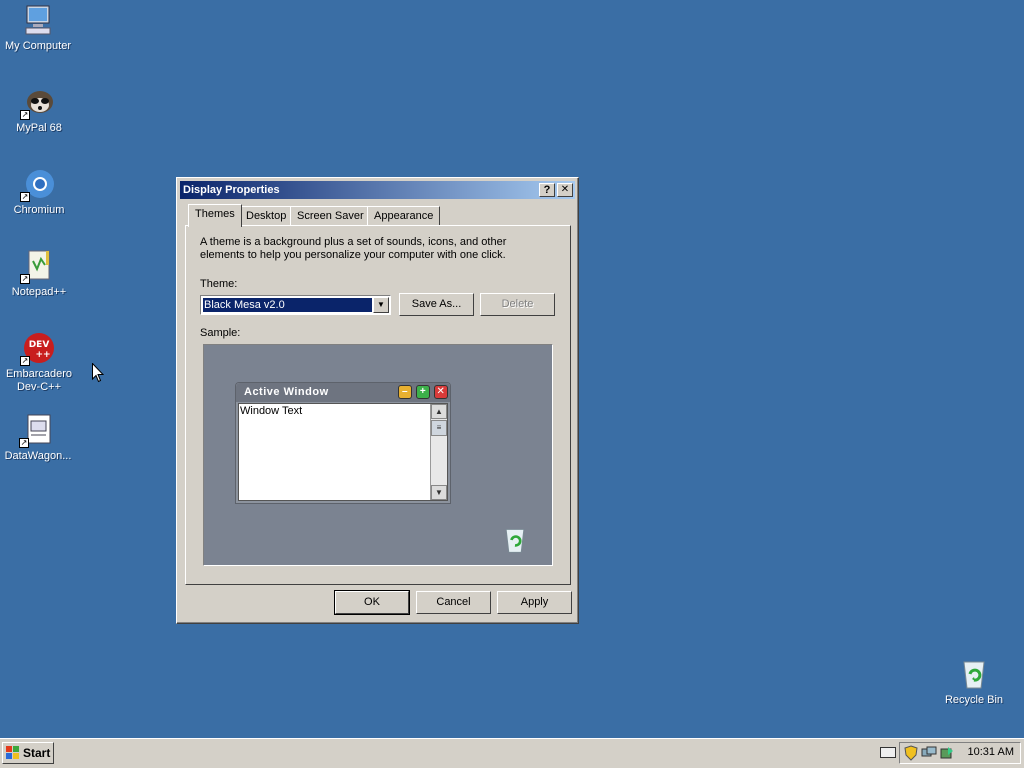 This screenshot has height=768, width=1024. I want to click on theme-sample-preview: Active Window – + ✕ Window Text ▲ ≡ ▼, so click(378, 455).